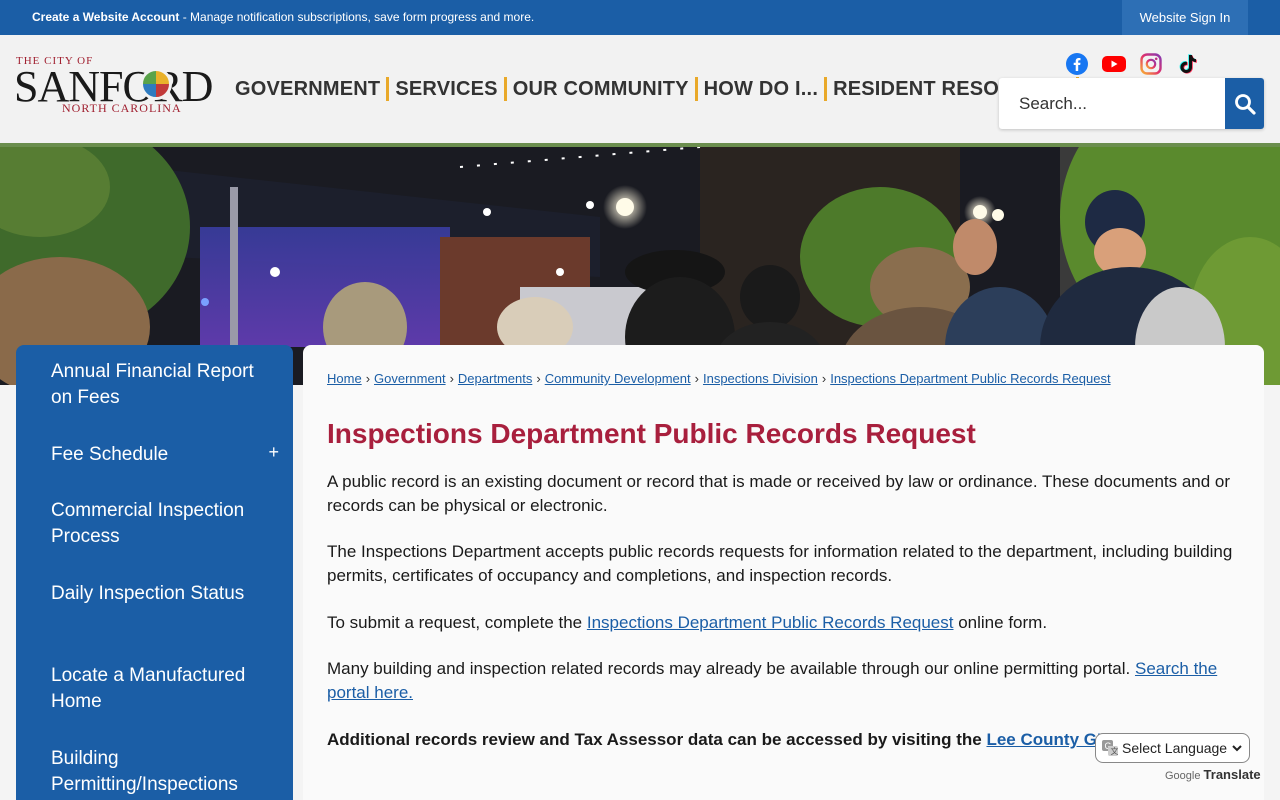 This screenshot has height=800, width=1280. I want to click on search-button, so click(1244, 103).